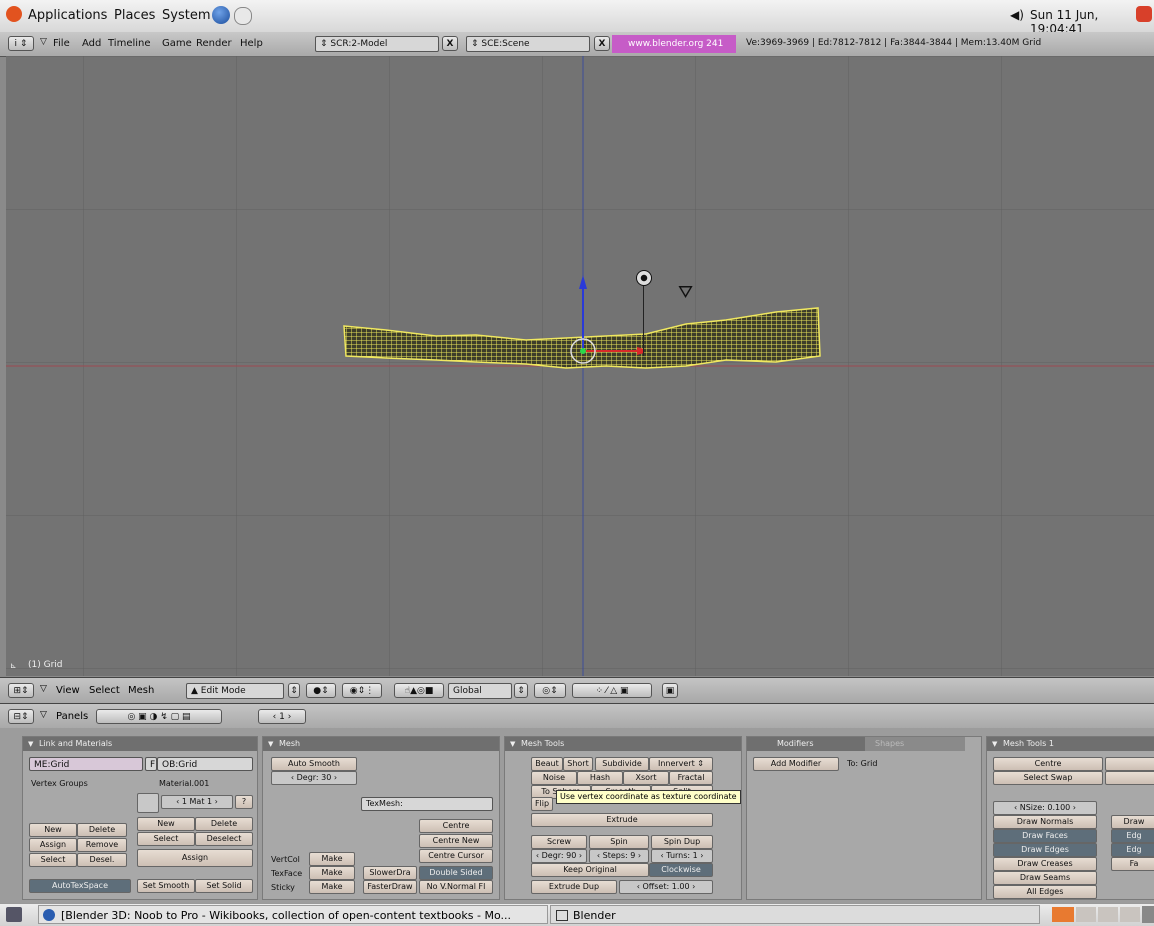  What do you see at coordinates (68, 690) in the screenshot?
I see `menu-view: View` at bounding box center [68, 690].